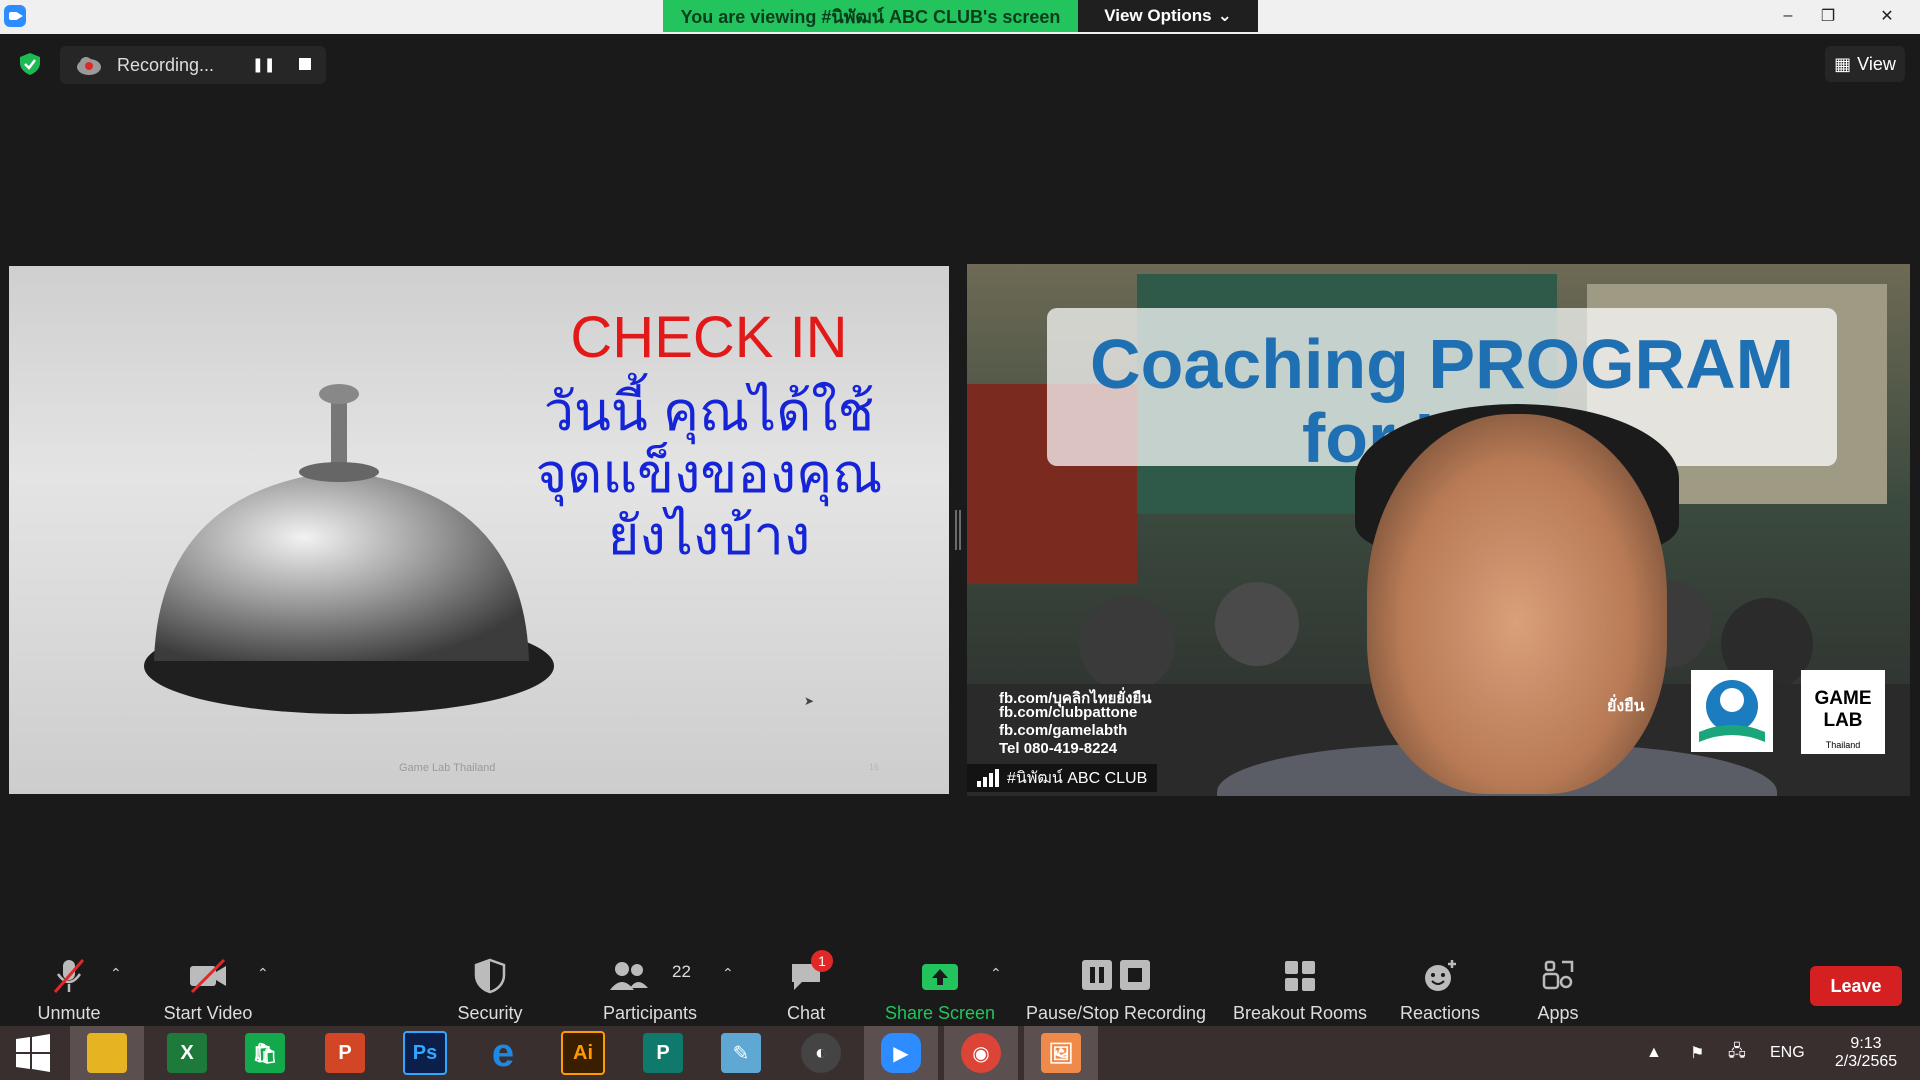 The width and height of the screenshot is (1920, 1080). I want to click on chevron-down-icon: ⌄, so click(1224, 15).